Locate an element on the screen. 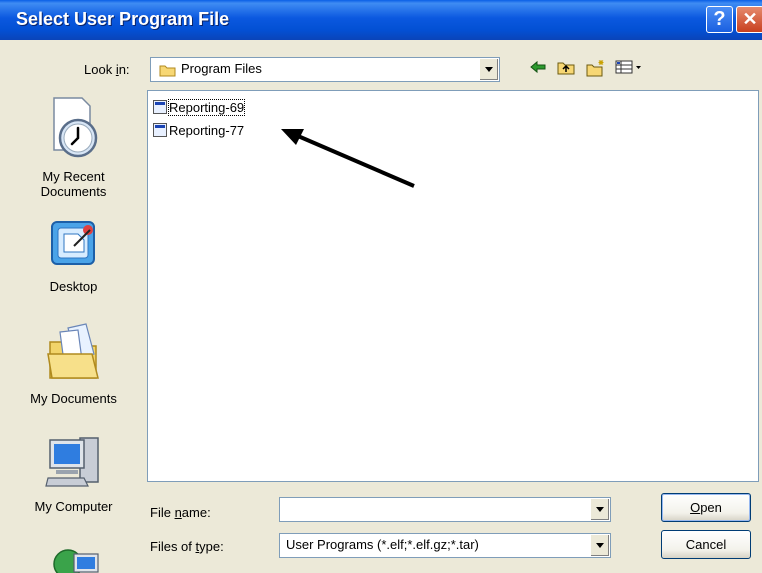  my-documents-icon is located at coordinates (72, 351).